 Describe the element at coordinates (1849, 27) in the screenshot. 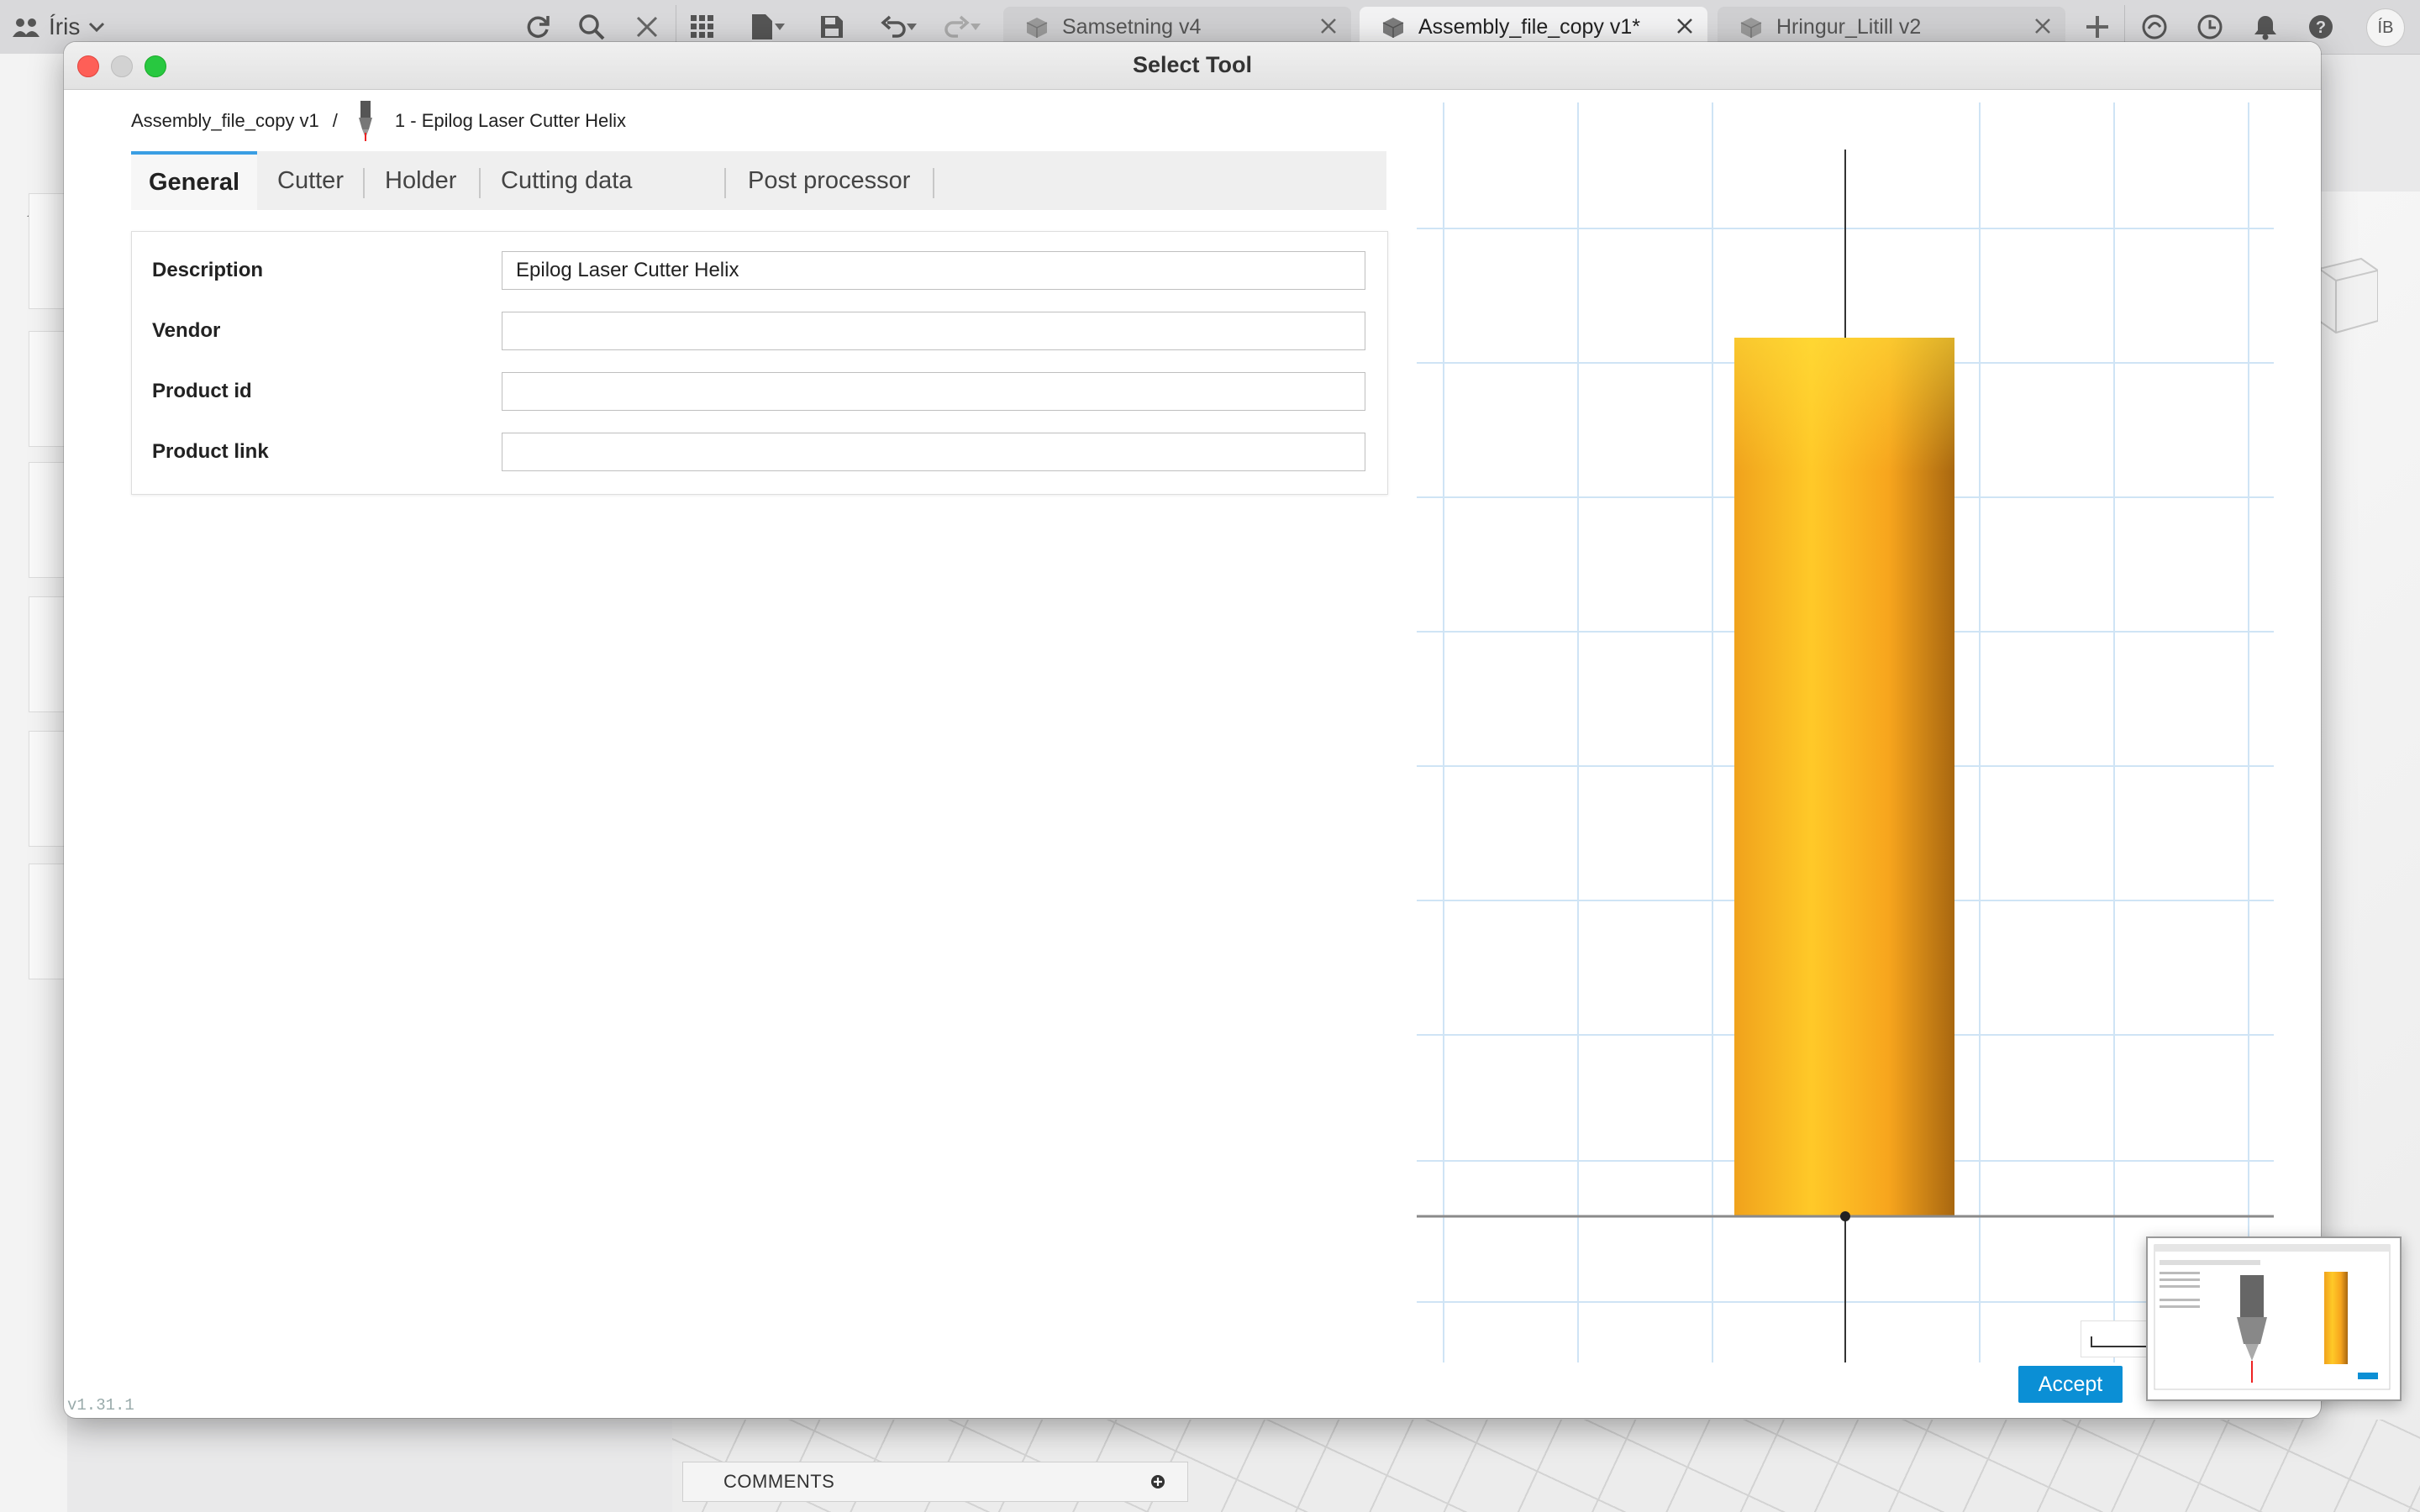

I see `tab-label: Hringur_Litill v2` at that location.